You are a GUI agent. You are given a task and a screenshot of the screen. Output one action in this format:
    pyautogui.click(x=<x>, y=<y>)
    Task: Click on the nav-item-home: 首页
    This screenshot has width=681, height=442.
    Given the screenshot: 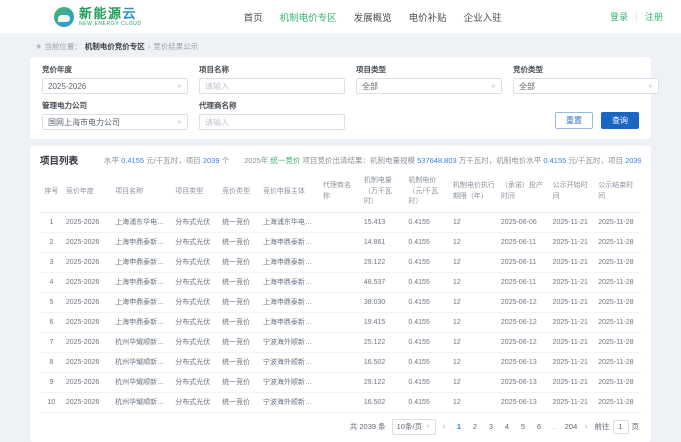 What is the action you would take?
    pyautogui.click(x=253, y=17)
    